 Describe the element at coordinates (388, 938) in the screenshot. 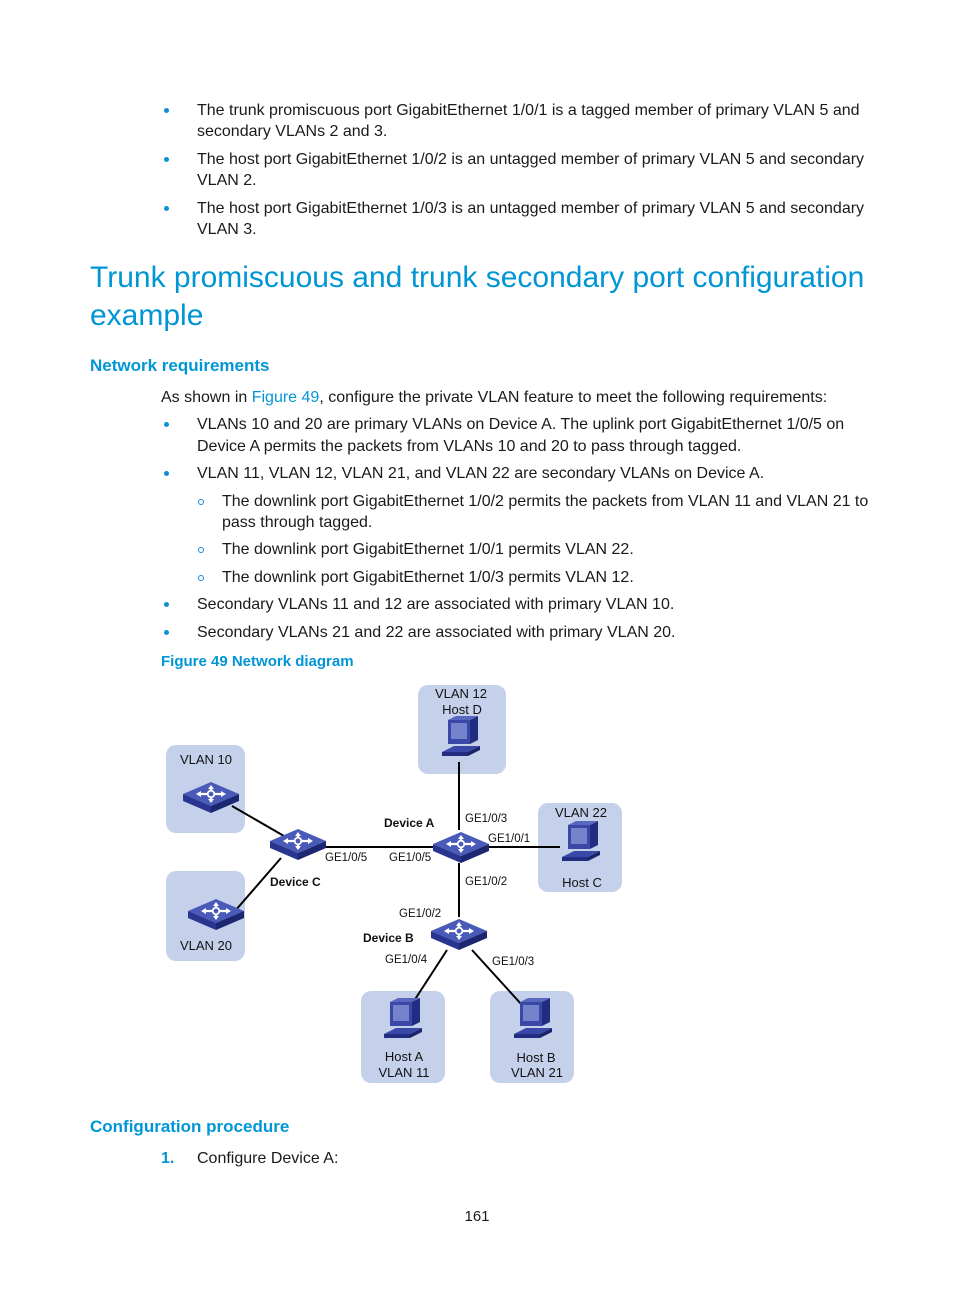

I see `label-device-b: Device B` at that location.